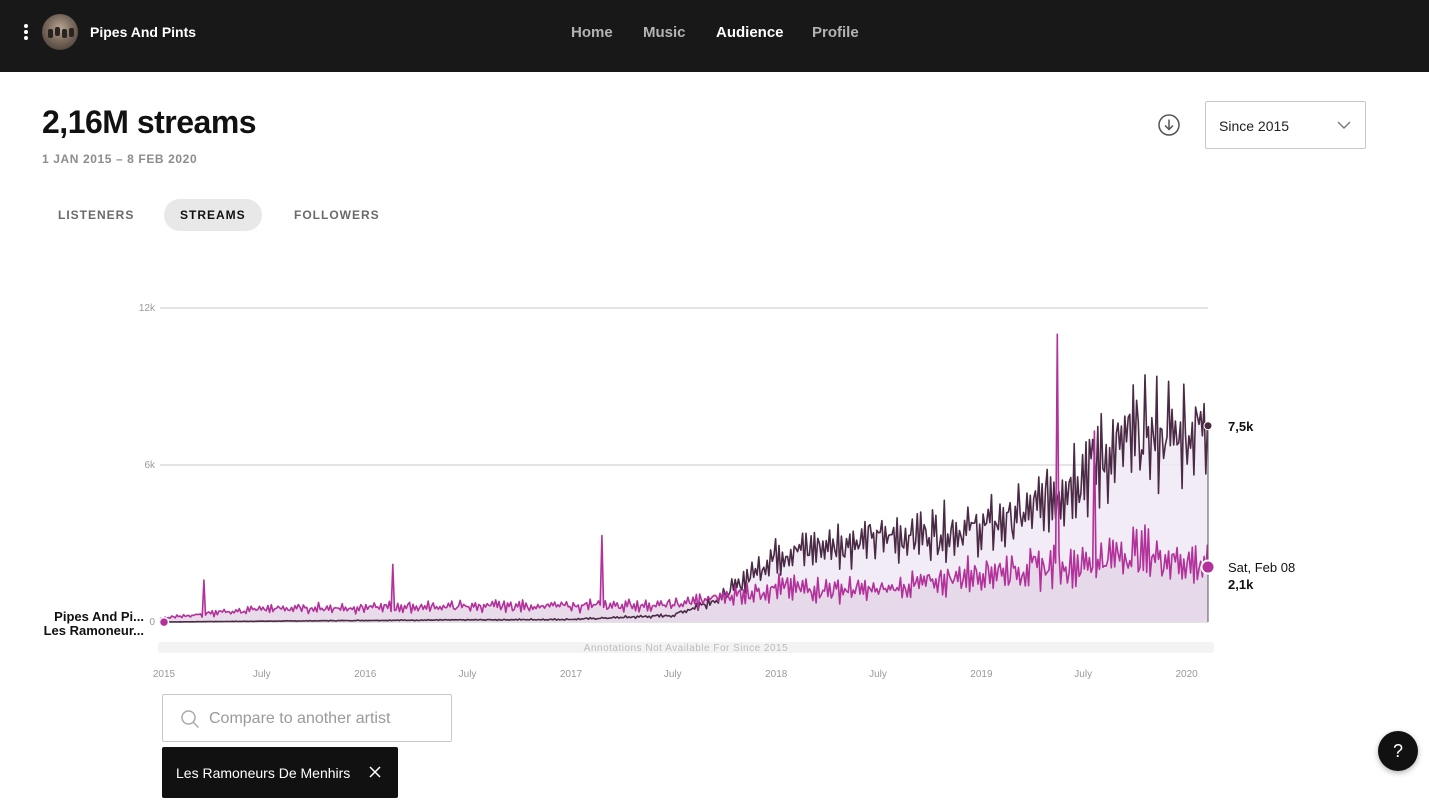 The height and width of the screenshot is (808, 1429). What do you see at coordinates (1241, 584) in the screenshot?
I see `series-end-label: 2,1k` at bounding box center [1241, 584].